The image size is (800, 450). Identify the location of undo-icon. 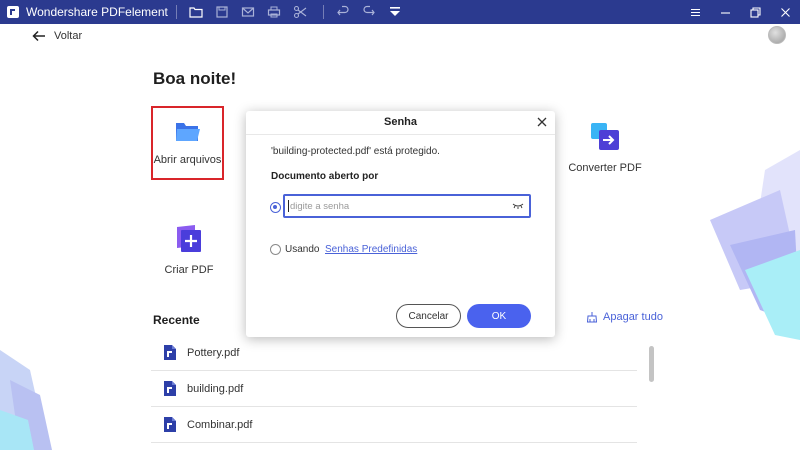
(343, 12).